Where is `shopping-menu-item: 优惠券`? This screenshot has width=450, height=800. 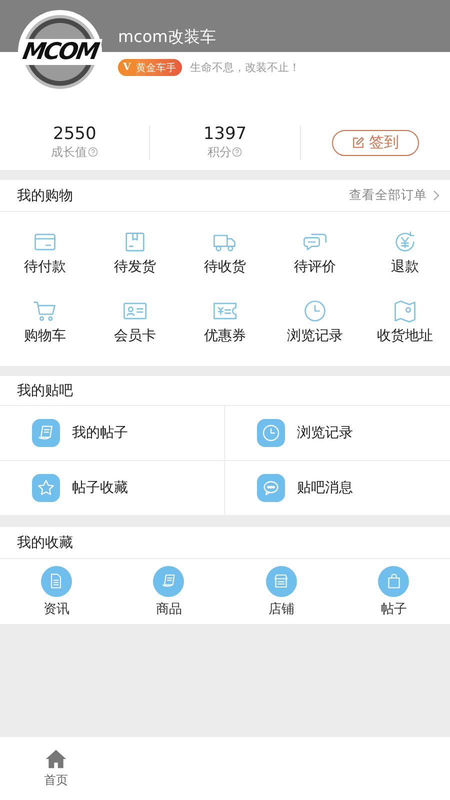
shopping-menu-item: 优惠券 is located at coordinates (225, 321).